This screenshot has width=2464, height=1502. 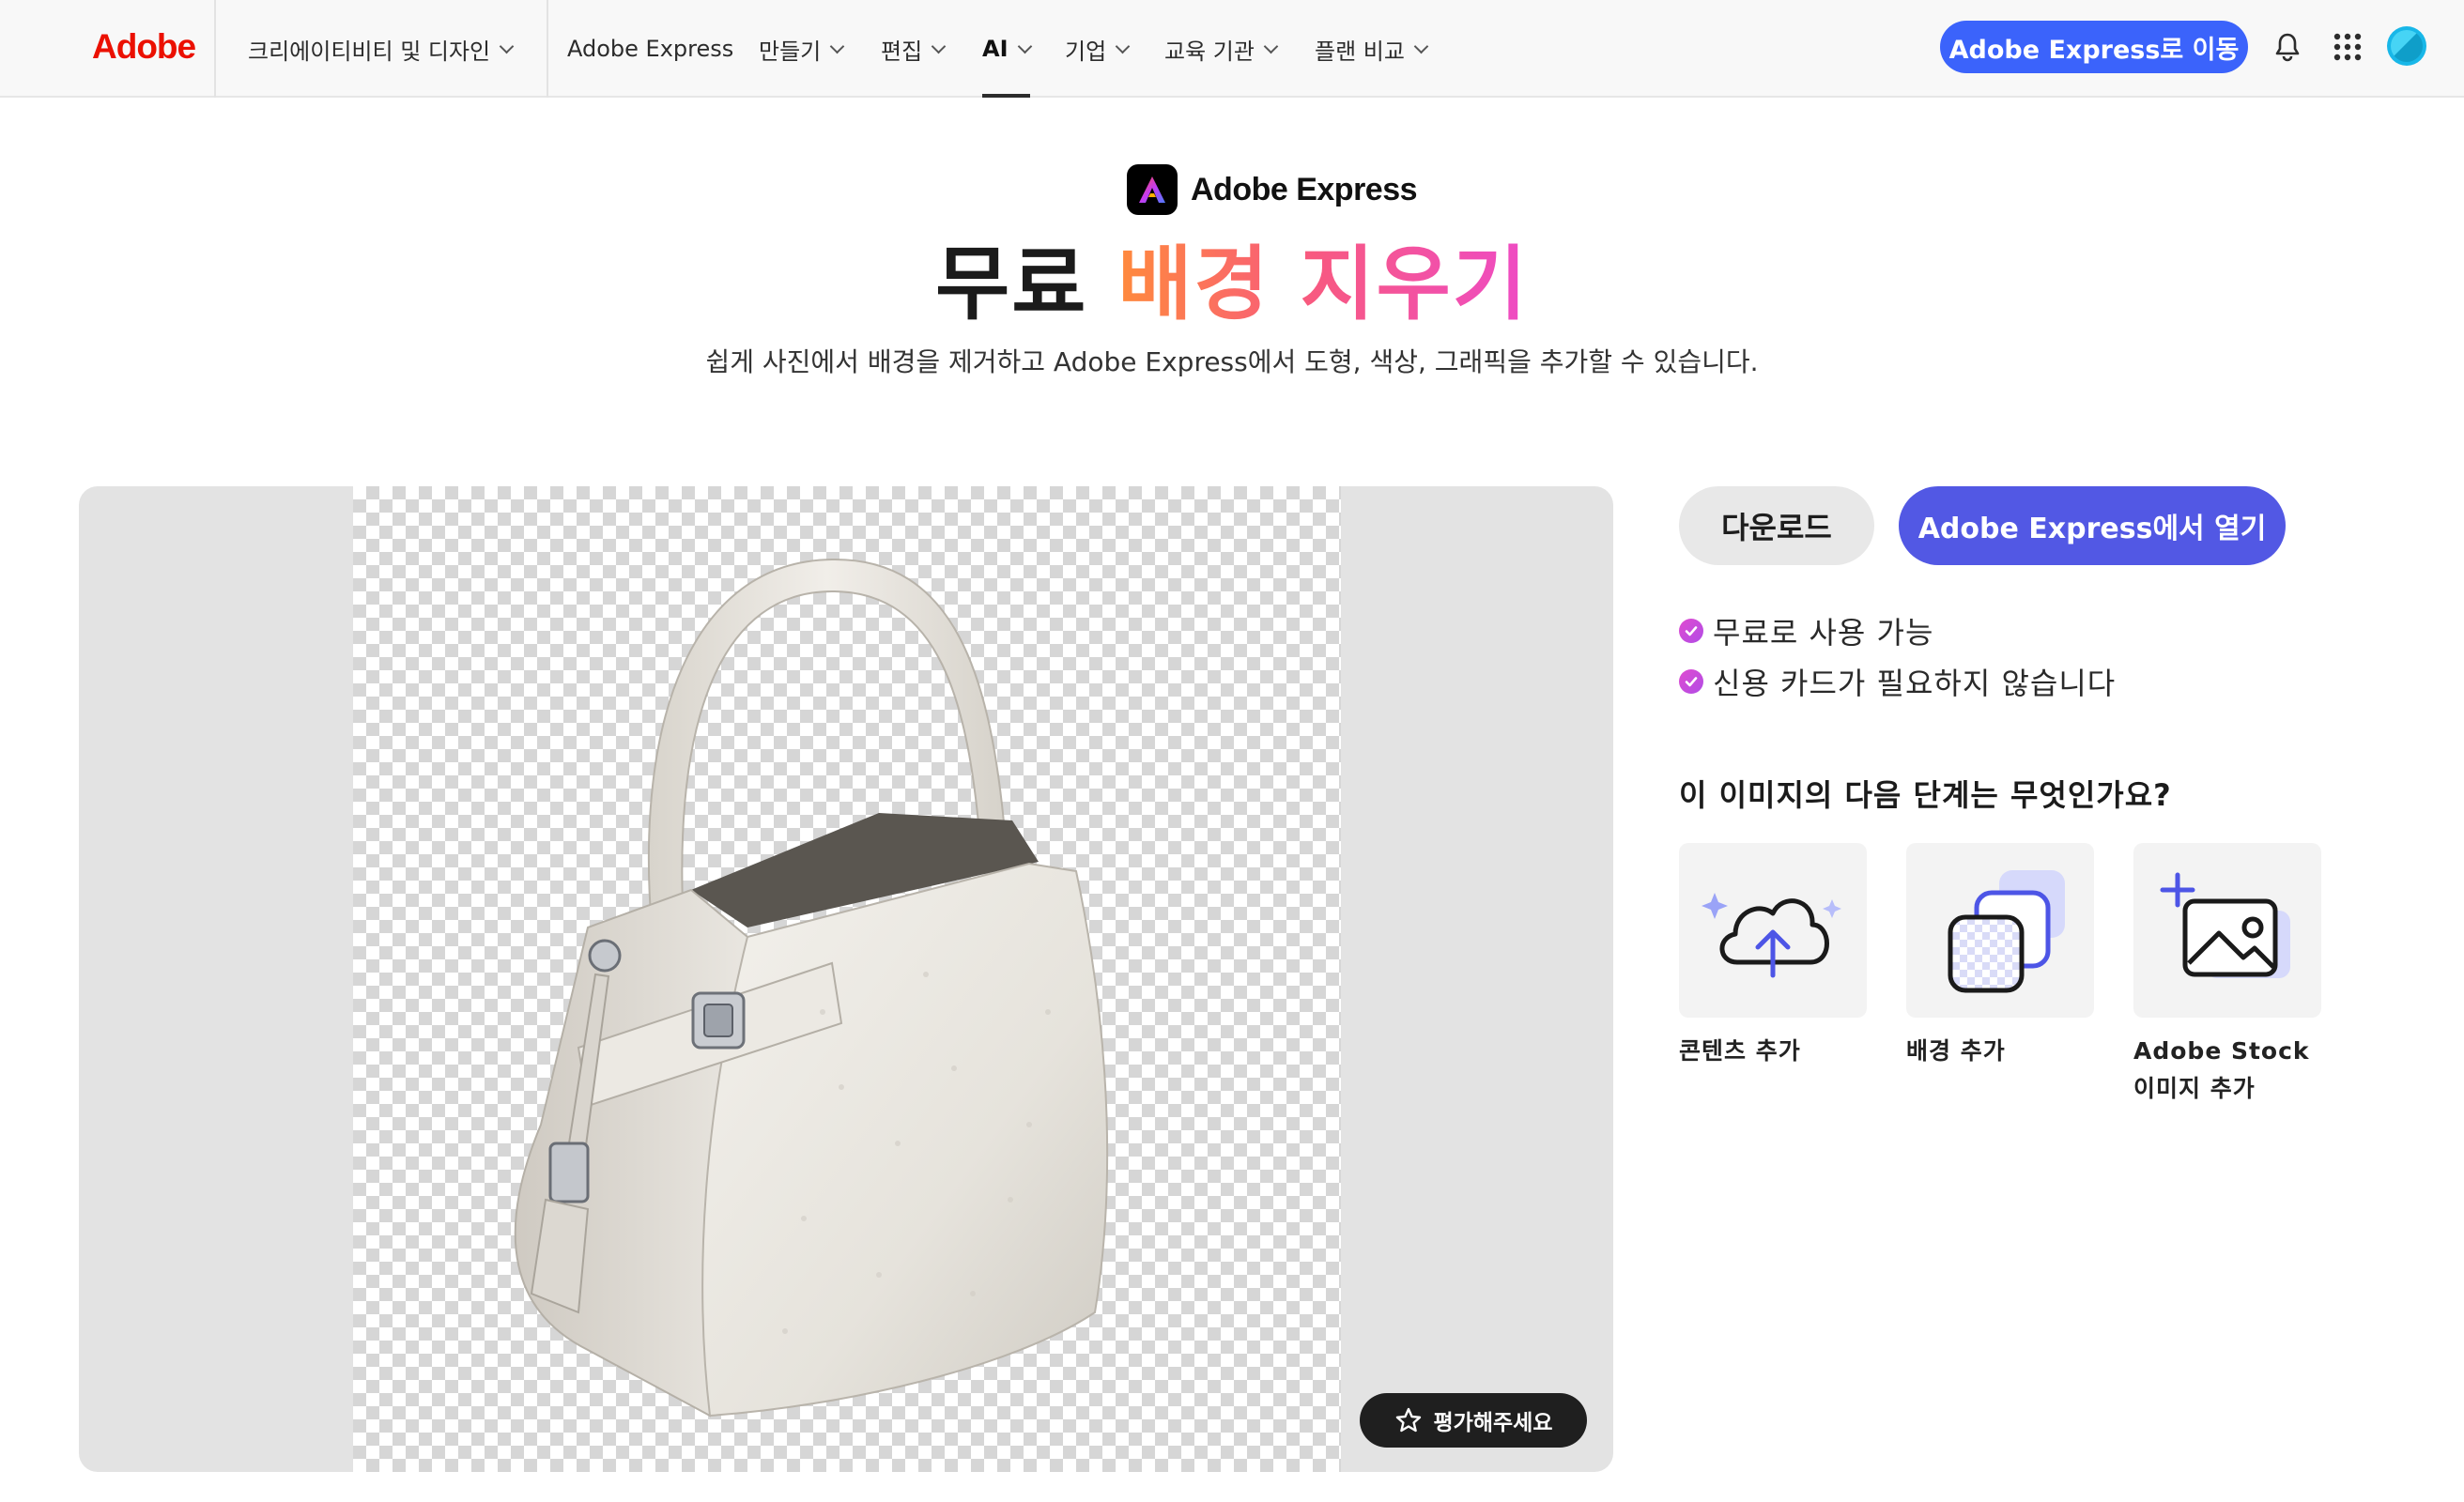 What do you see at coordinates (2347, 47) in the screenshot?
I see `app-grid-icon` at bounding box center [2347, 47].